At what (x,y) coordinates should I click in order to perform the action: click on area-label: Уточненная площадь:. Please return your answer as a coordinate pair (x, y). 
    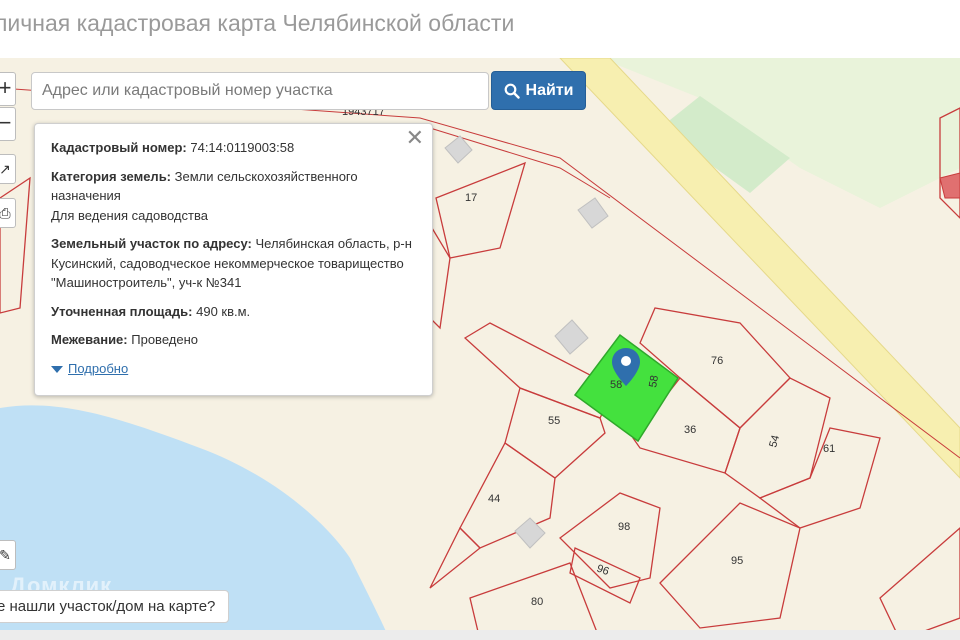
    Looking at the image, I should click on (122, 311).